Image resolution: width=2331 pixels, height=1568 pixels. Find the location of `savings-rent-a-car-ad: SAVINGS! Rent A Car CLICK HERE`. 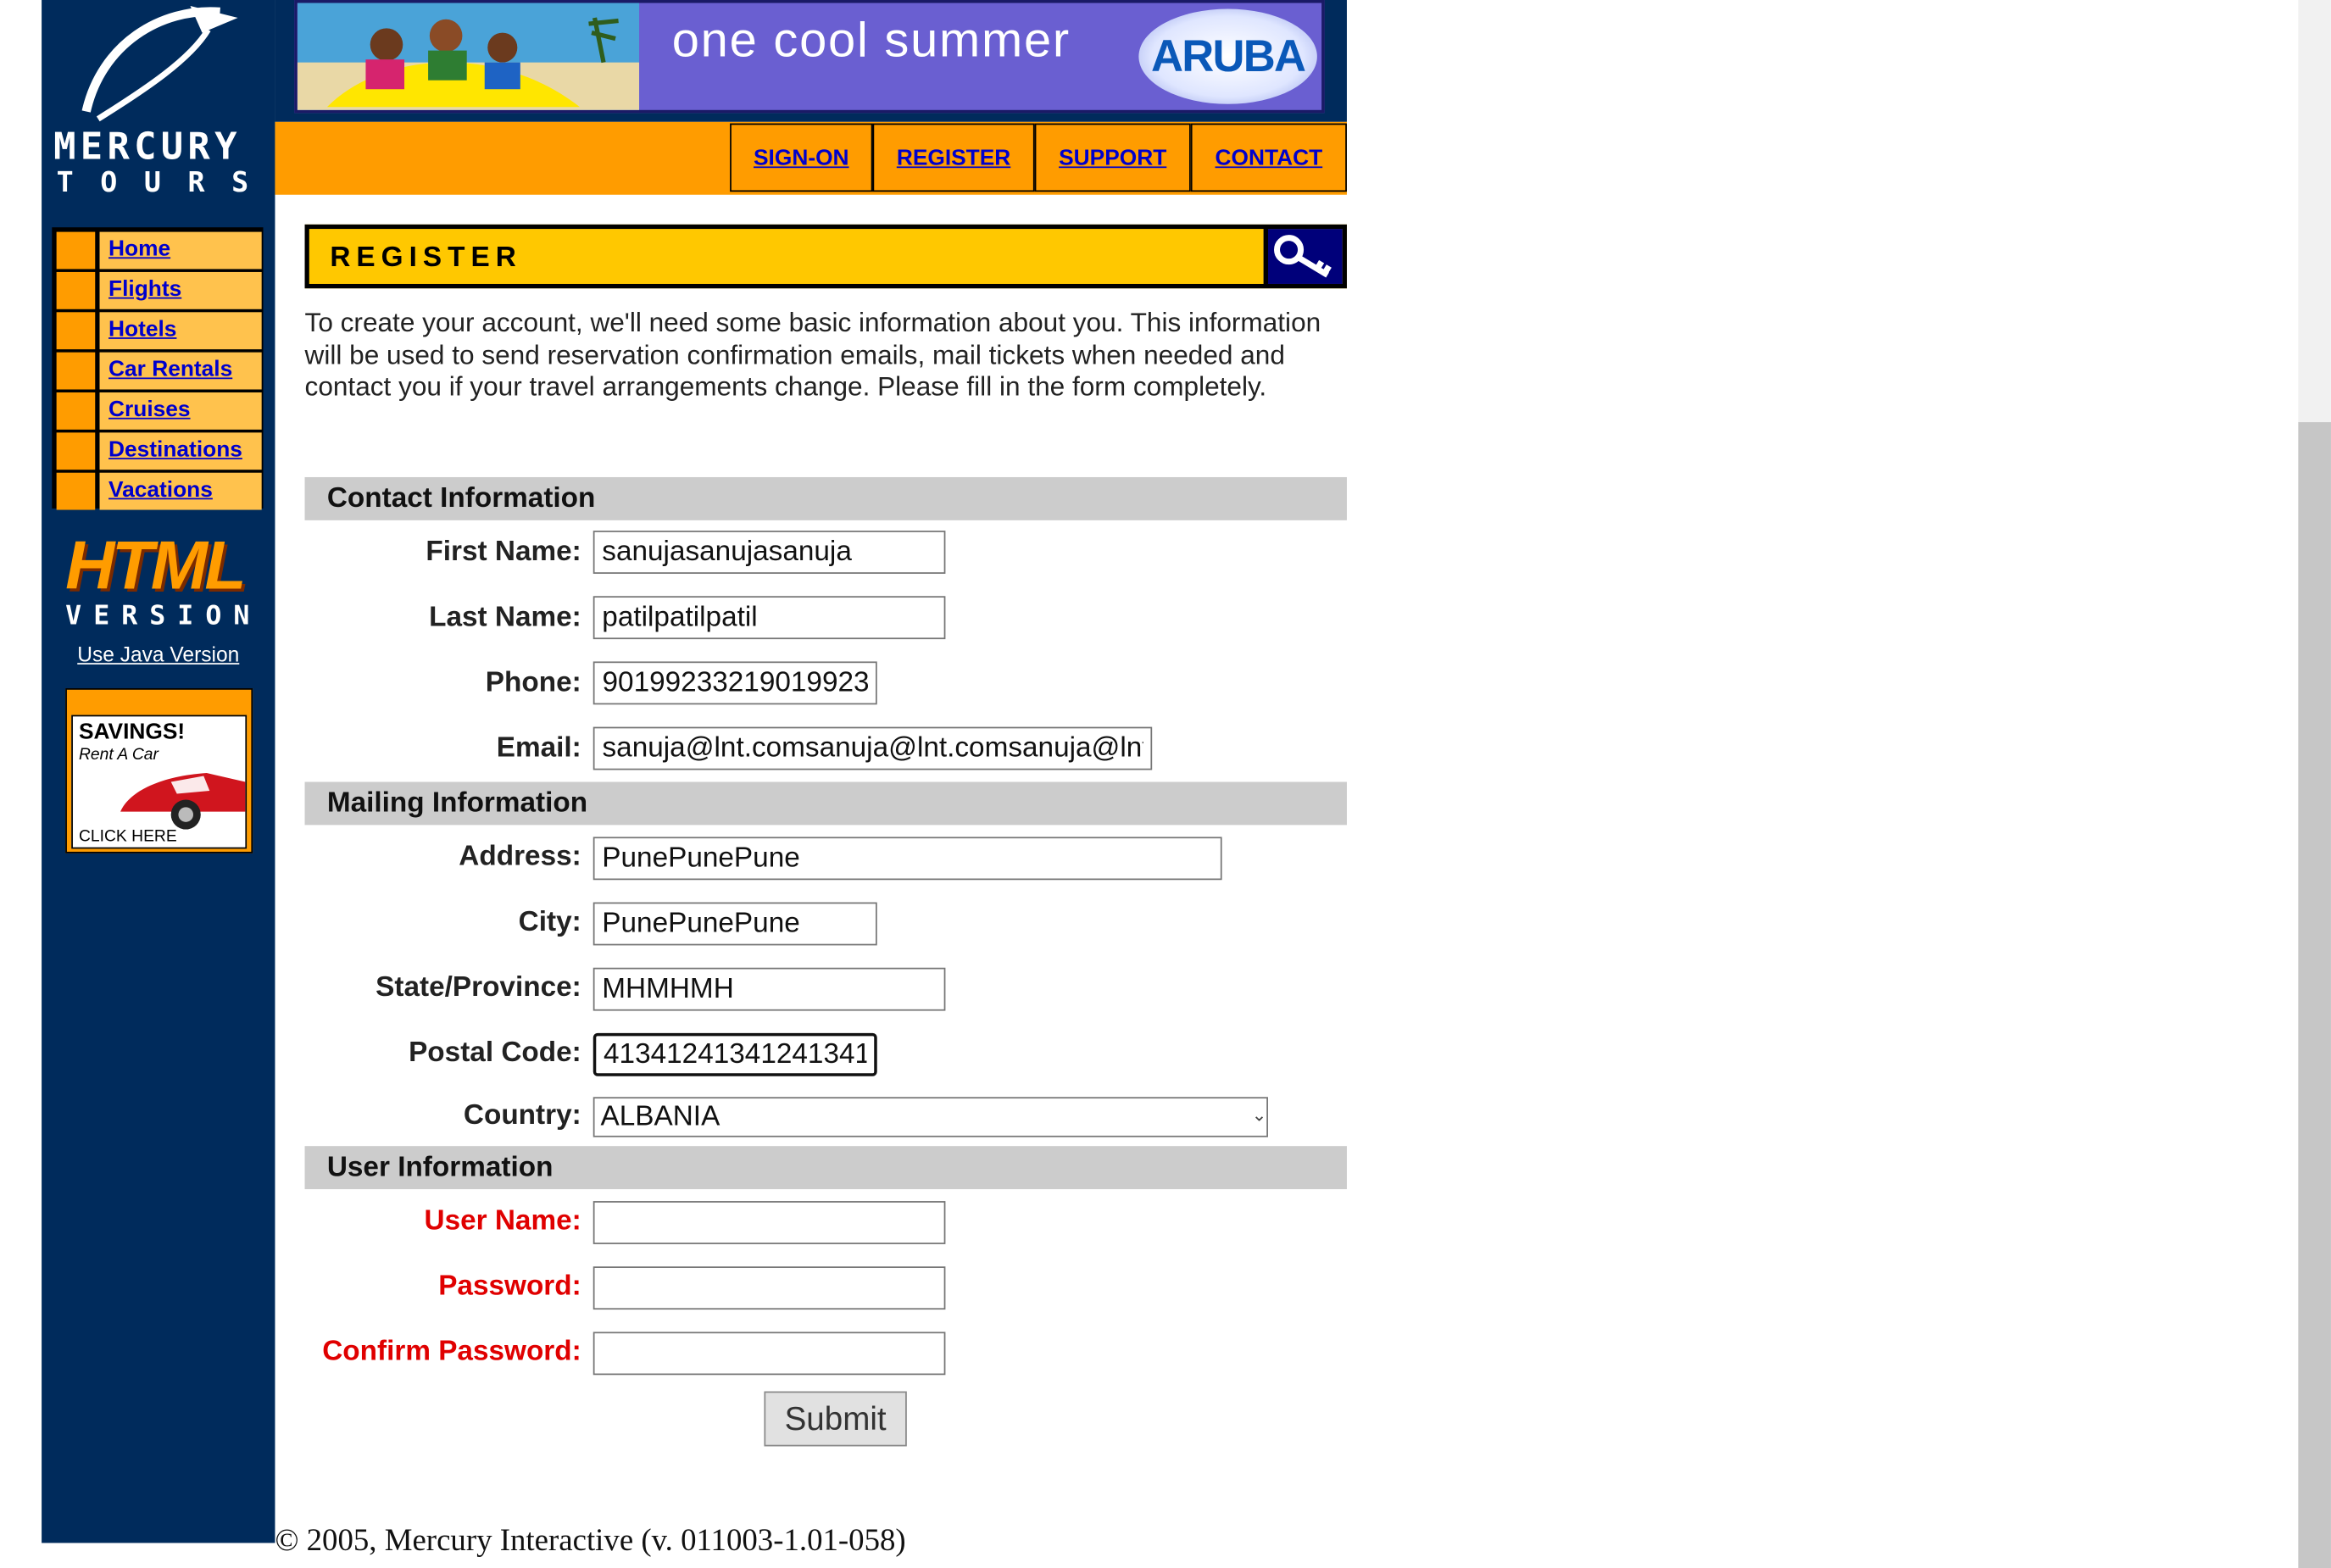

savings-rent-a-car-ad: SAVINGS! Rent A Car CLICK HERE is located at coordinates (159, 771).